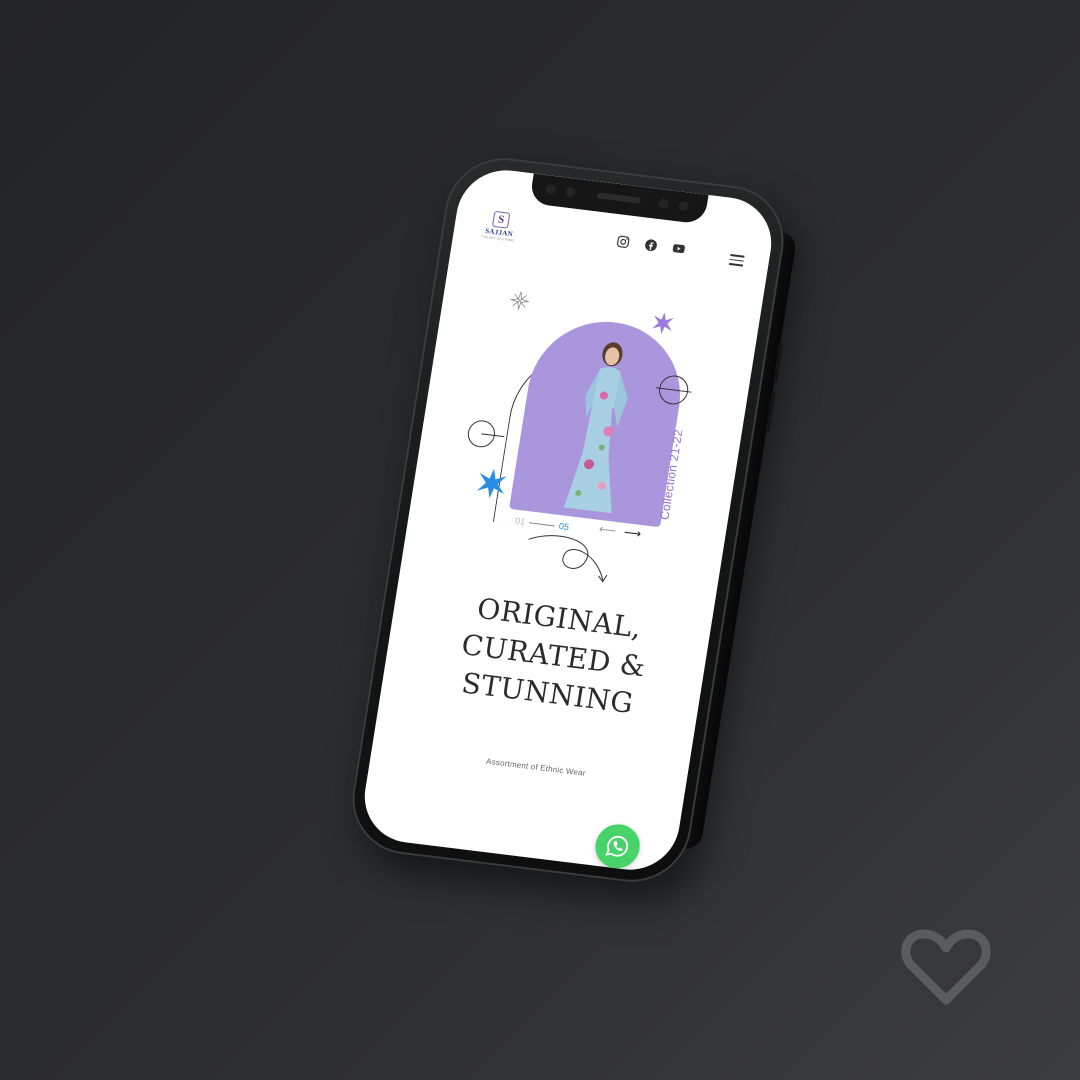  I want to click on heart-icon, so click(946, 966).